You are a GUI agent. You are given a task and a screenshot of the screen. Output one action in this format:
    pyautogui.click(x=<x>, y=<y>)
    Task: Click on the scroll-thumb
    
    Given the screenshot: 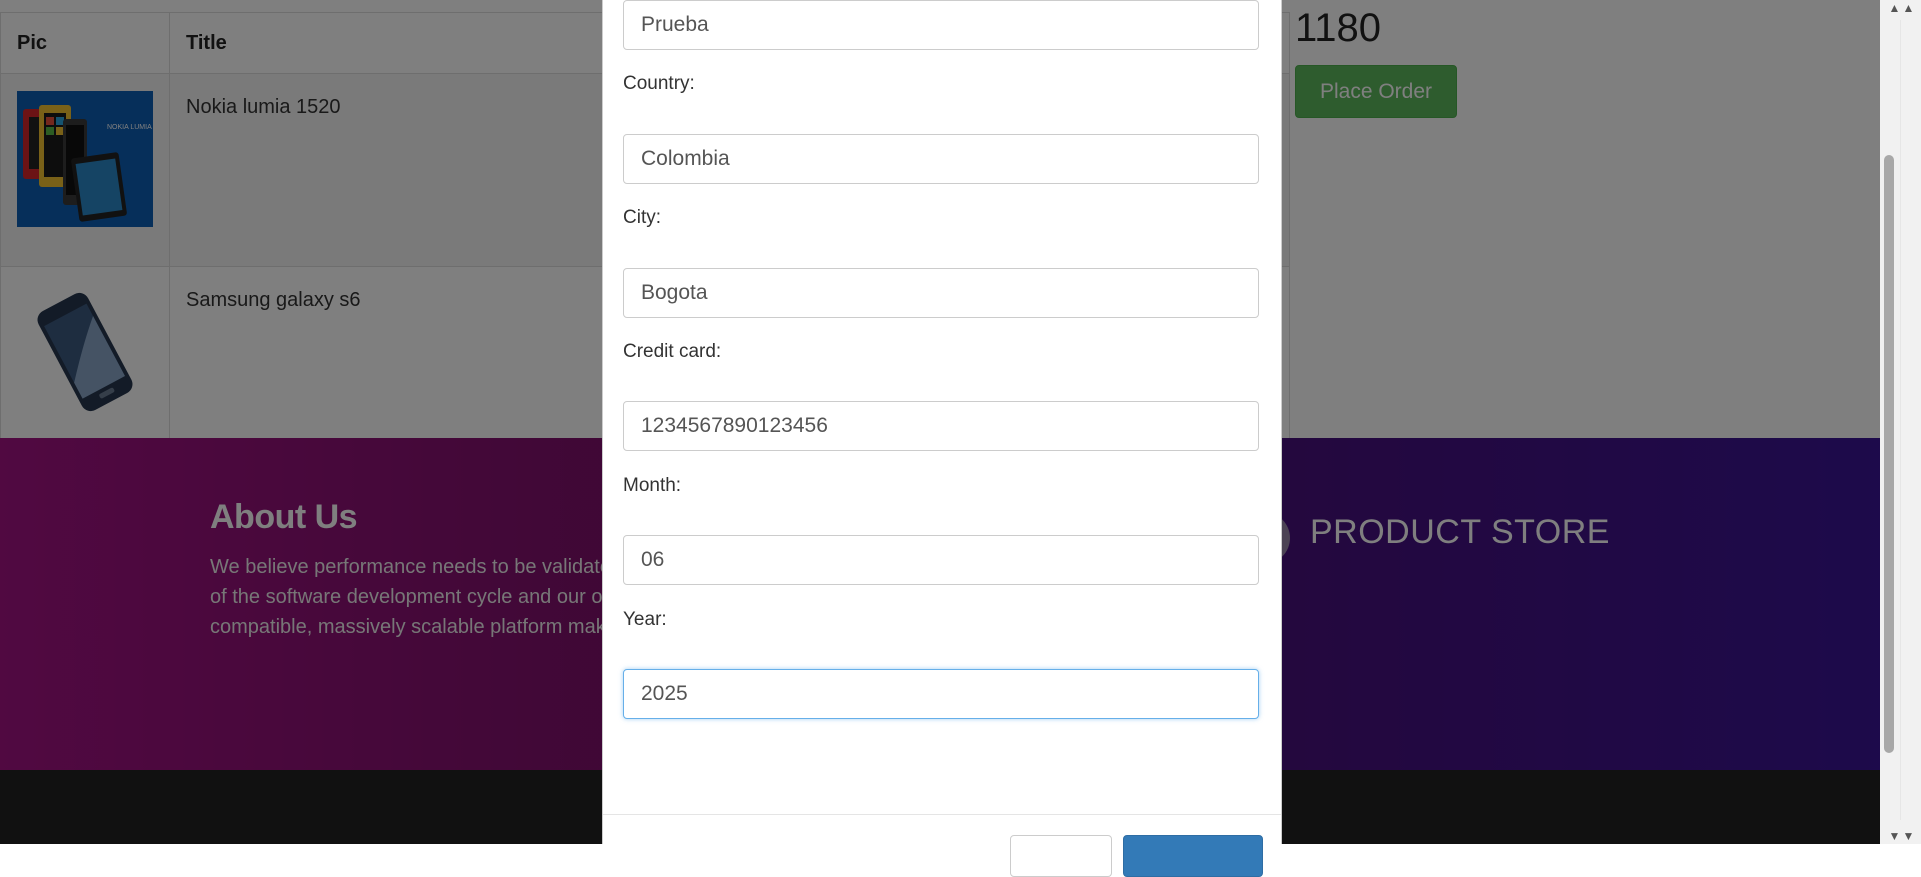 What is the action you would take?
    pyautogui.click(x=1889, y=454)
    